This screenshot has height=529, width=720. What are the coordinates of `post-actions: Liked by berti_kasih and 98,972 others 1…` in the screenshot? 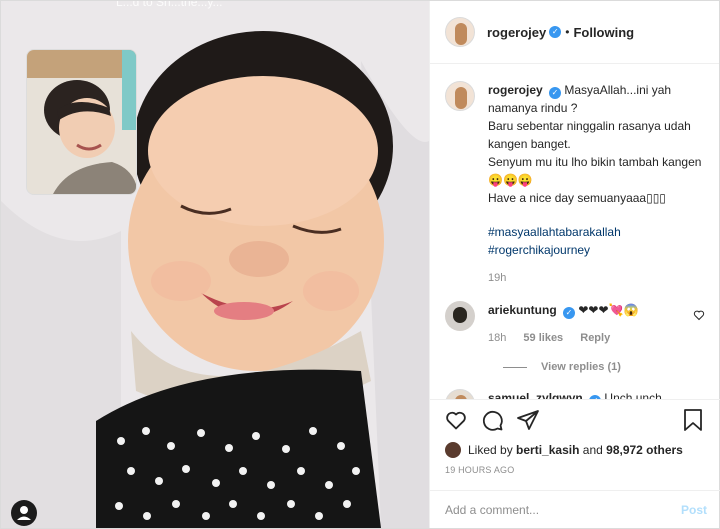 It's located at (575, 464).